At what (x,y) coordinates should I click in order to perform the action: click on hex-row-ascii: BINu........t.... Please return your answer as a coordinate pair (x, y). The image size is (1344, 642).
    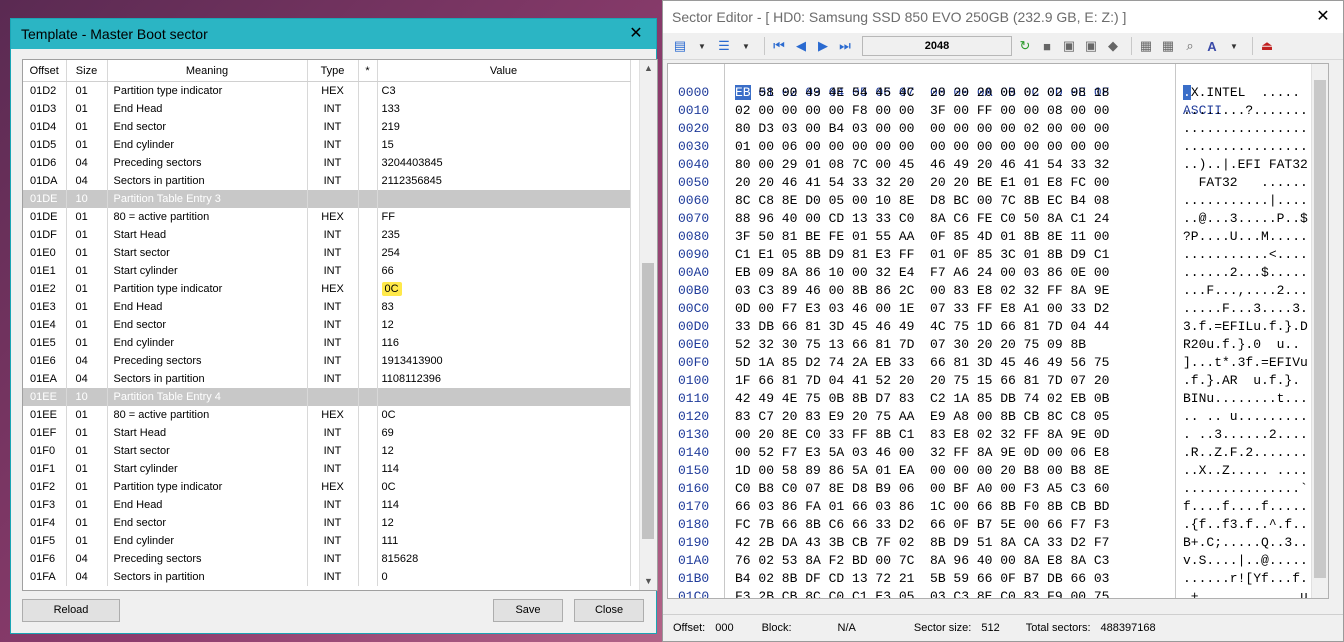
    Looking at the image, I should click on (1245, 399).